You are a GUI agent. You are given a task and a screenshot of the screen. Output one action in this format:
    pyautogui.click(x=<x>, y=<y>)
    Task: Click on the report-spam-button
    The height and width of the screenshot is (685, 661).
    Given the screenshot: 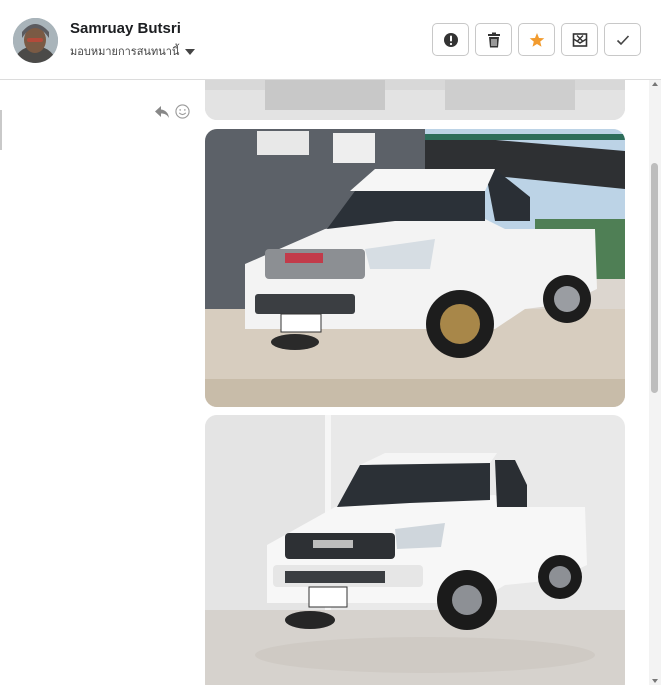 What is the action you would take?
    pyautogui.click(x=450, y=39)
    